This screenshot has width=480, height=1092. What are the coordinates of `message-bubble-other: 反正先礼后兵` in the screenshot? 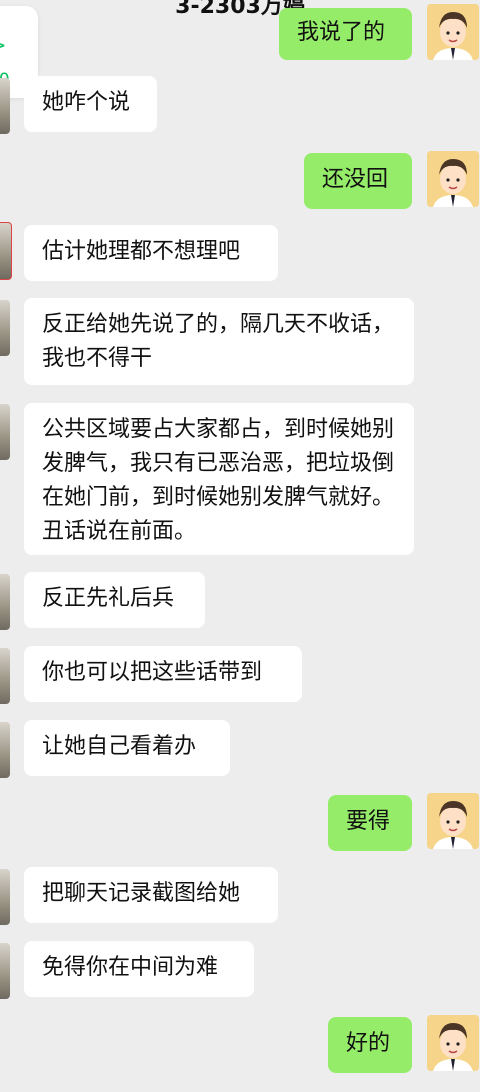 It's located at (114, 600).